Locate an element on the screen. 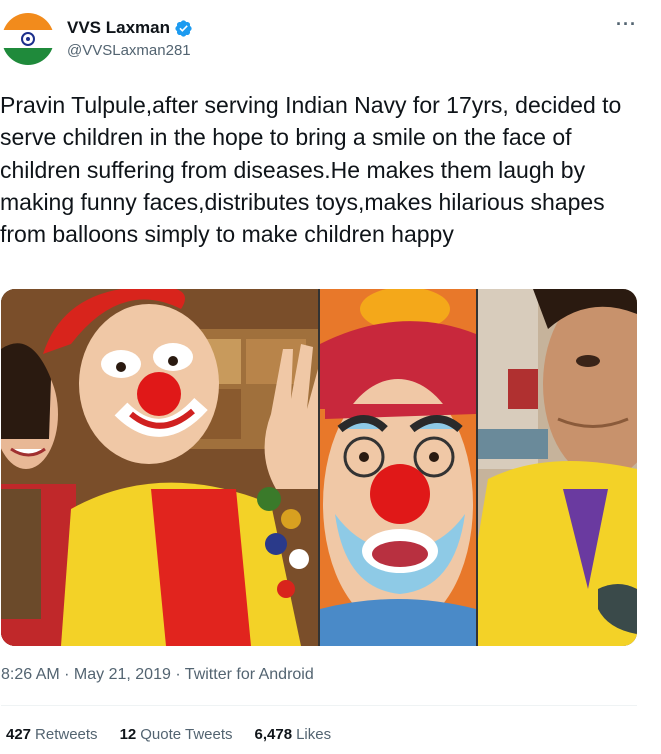 This screenshot has height=754, width=661. author-name: VVS Laxman is located at coordinates (118, 28).